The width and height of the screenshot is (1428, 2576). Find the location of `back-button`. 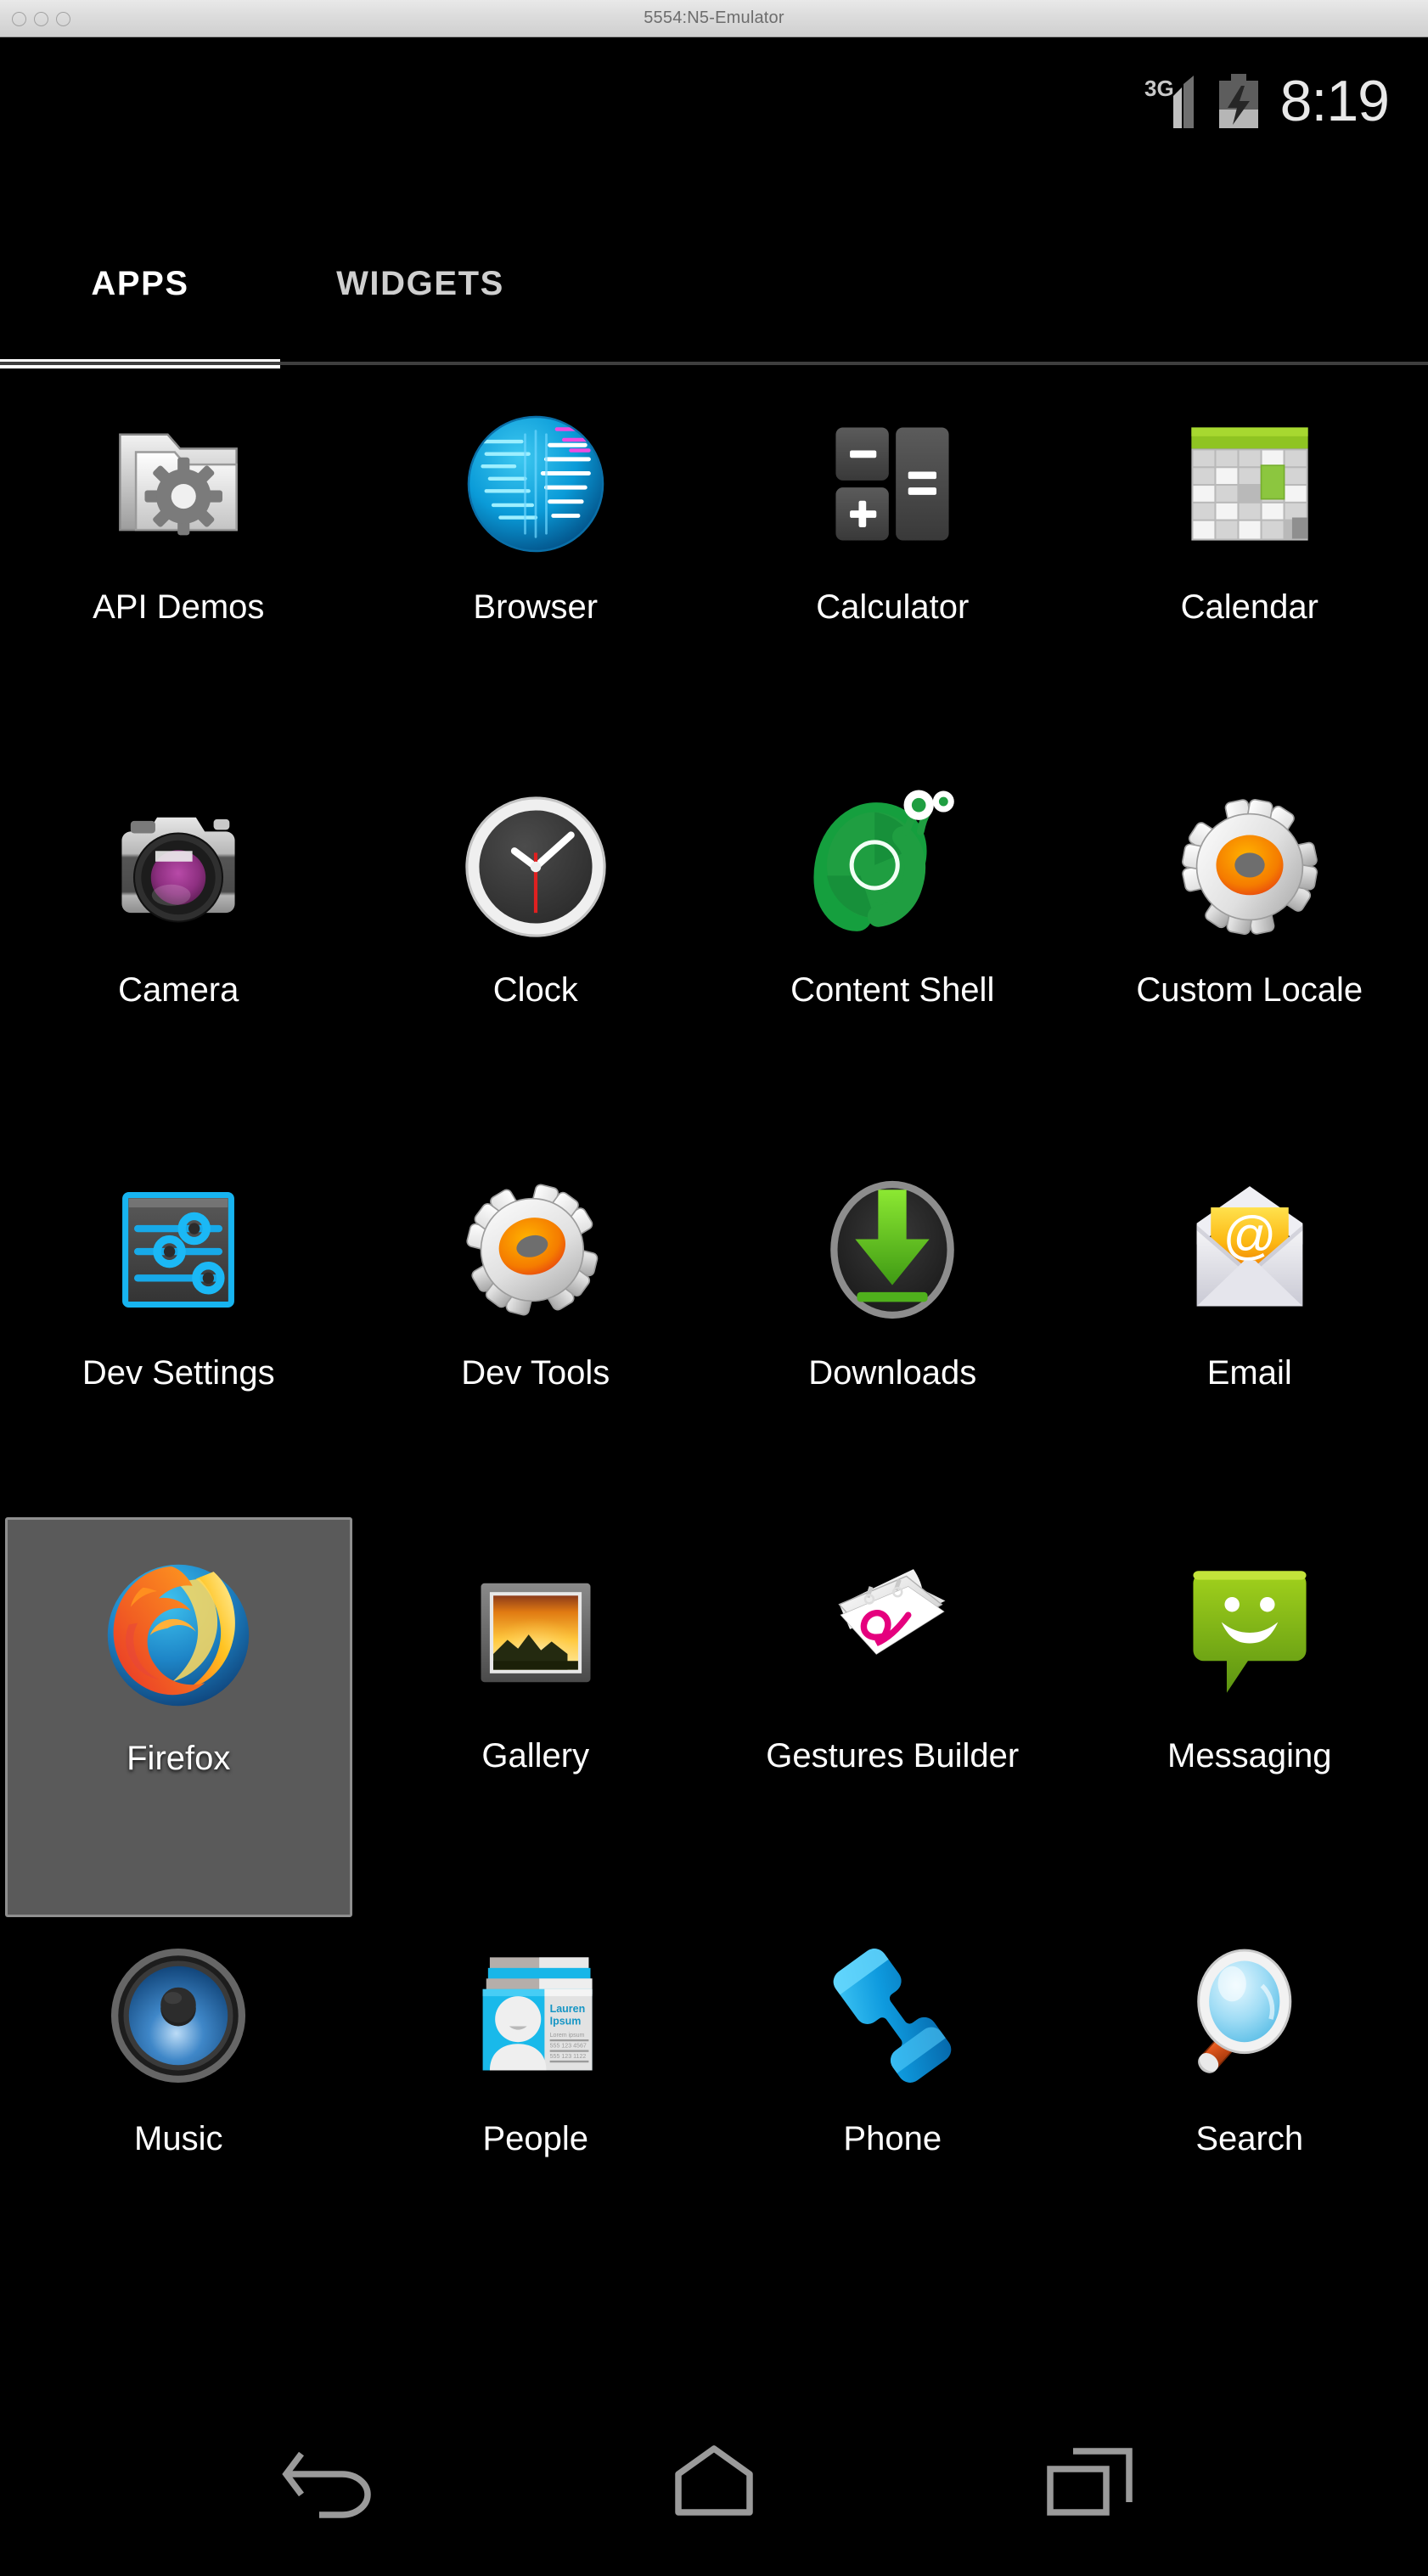

back-button is located at coordinates (339, 2482).